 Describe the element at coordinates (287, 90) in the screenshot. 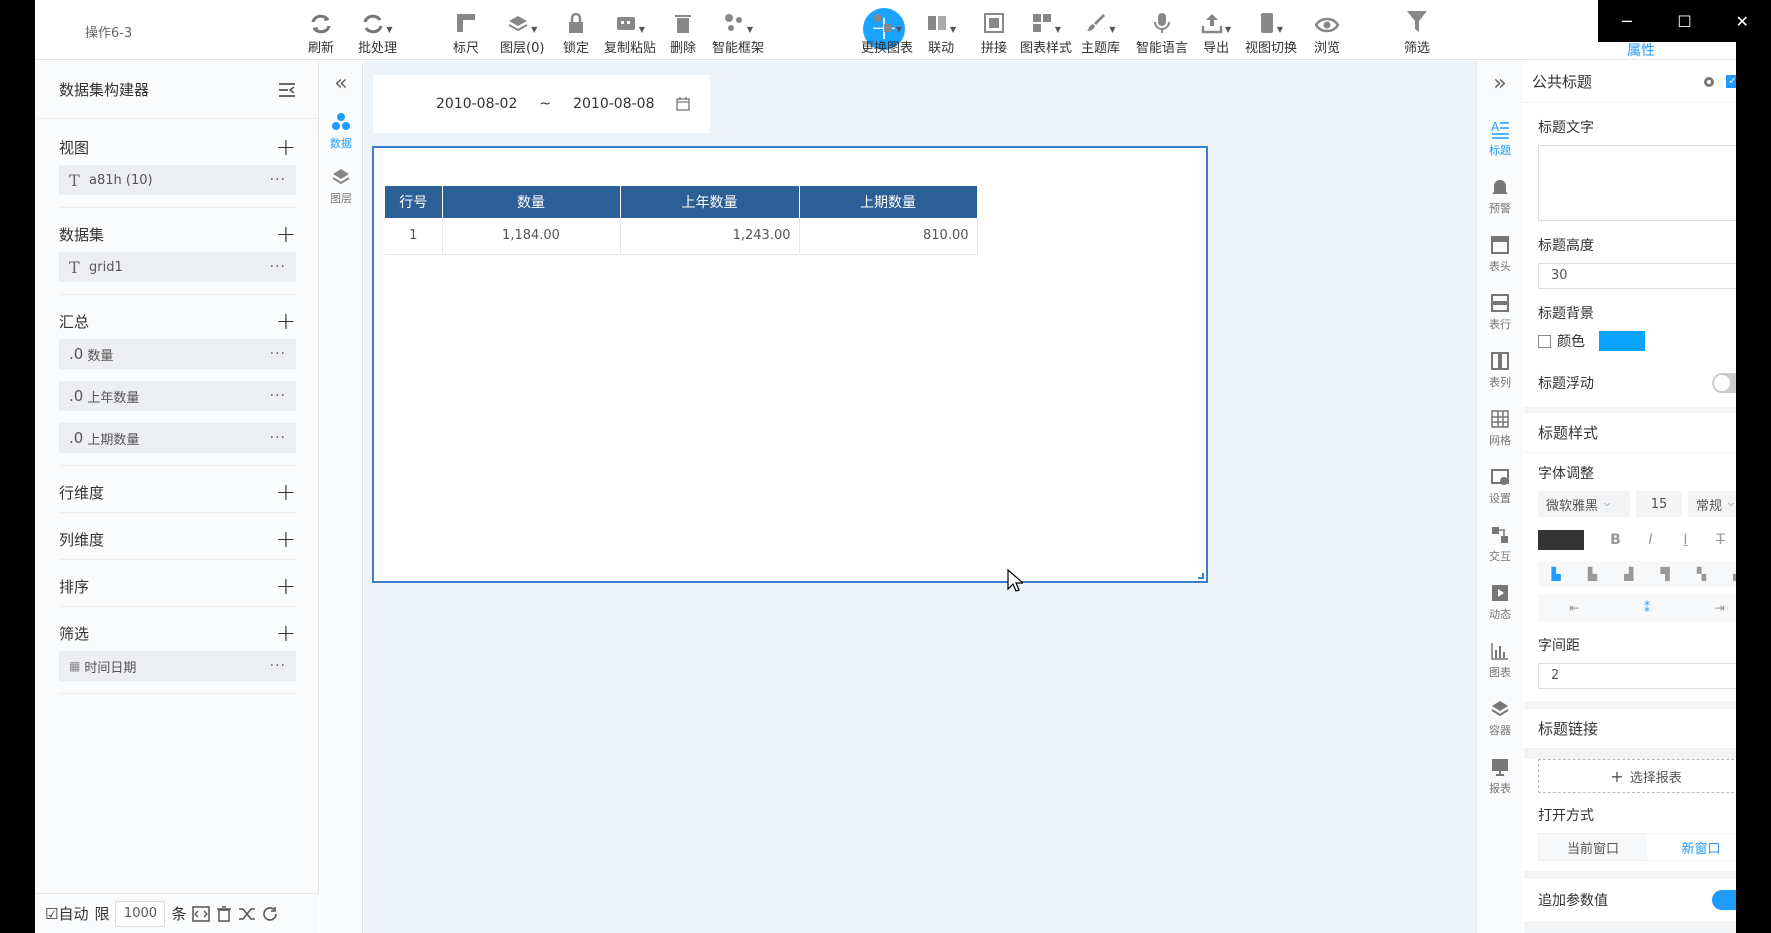

I see `menu-collapse-icon` at that location.